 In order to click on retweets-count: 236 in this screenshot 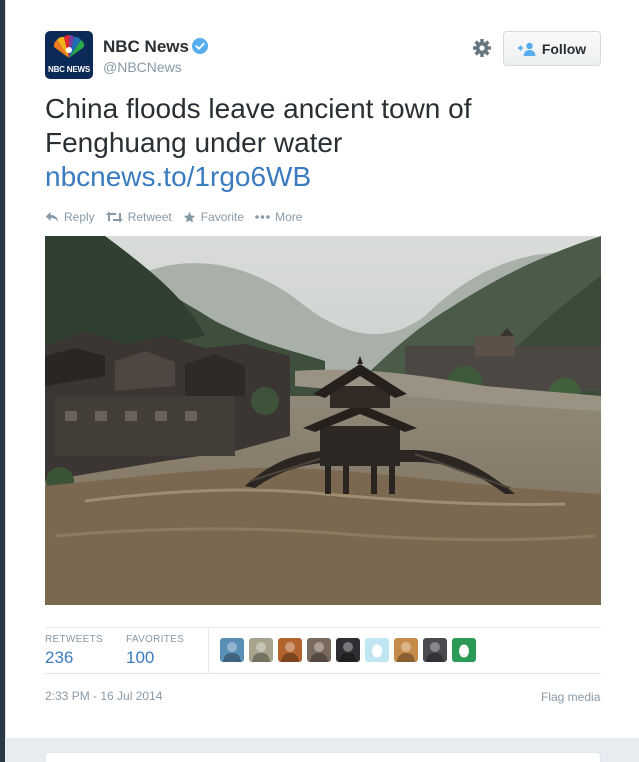, I will do `click(59, 658)`.